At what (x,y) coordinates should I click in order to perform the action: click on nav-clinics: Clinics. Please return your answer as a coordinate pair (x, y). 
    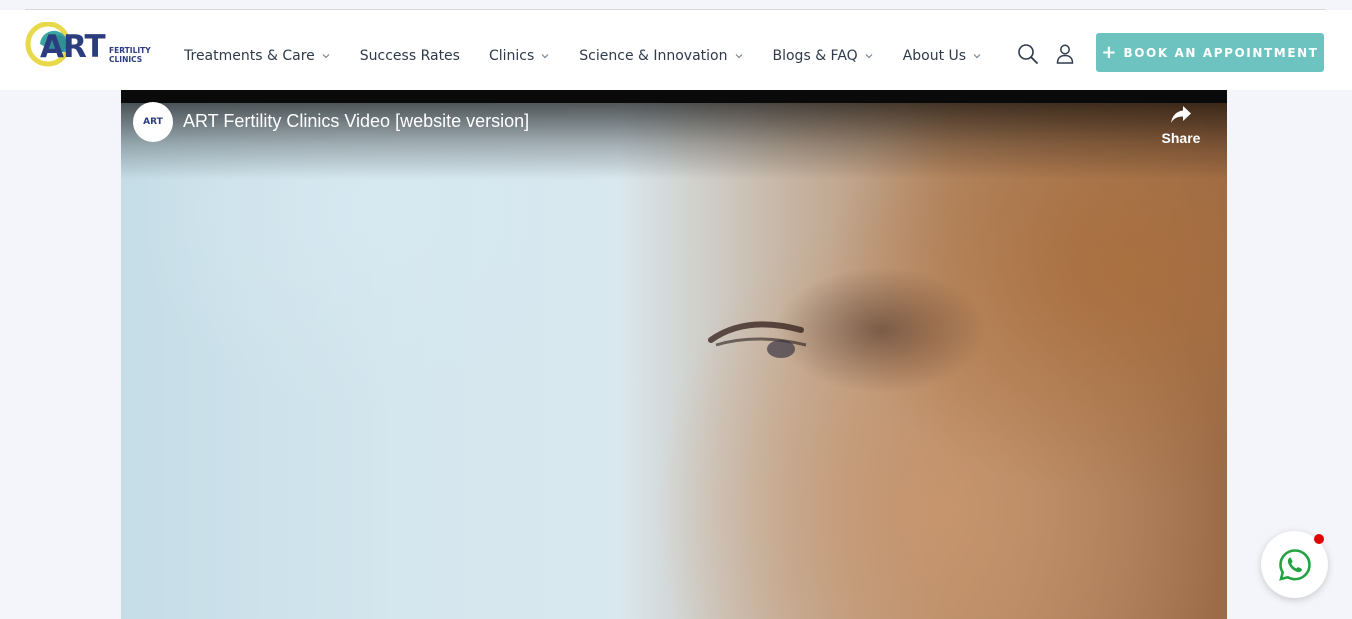
    Looking at the image, I should click on (519, 56).